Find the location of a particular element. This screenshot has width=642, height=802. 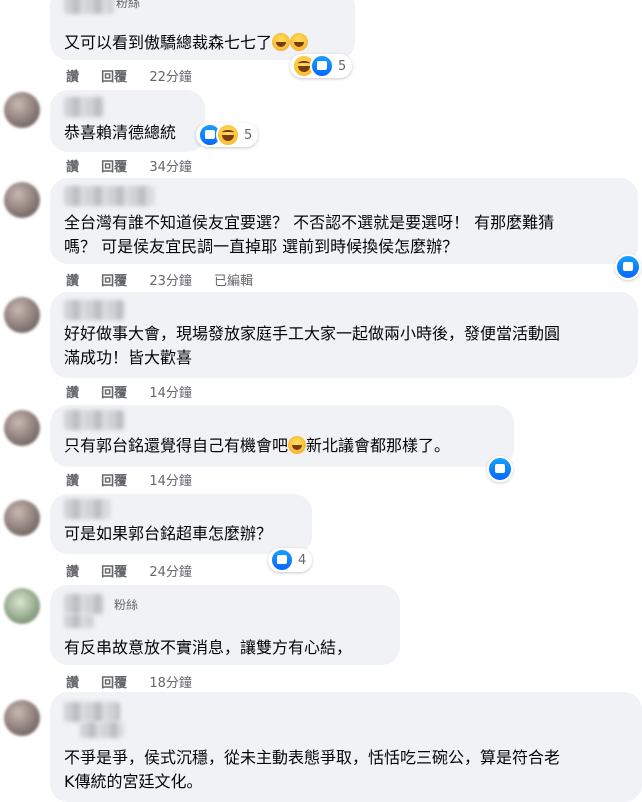

comment-text-line: 嗎？ 可是侯友宜民調一直掉耶 選前到時候換侯怎麼辦？ is located at coordinates (261, 246).